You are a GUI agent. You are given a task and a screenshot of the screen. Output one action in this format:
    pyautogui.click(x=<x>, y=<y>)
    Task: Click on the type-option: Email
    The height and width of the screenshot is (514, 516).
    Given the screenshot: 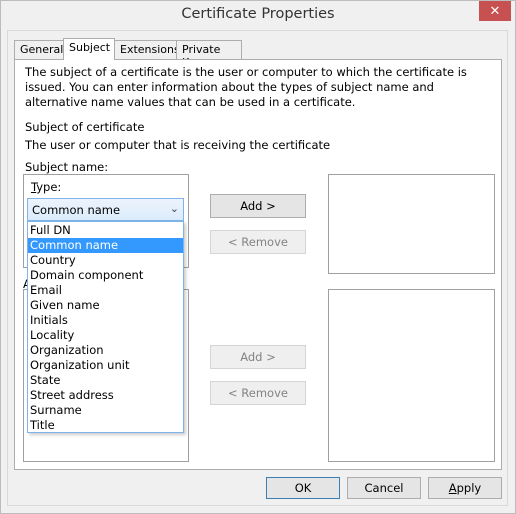 What is the action you would take?
    pyautogui.click(x=105, y=290)
    